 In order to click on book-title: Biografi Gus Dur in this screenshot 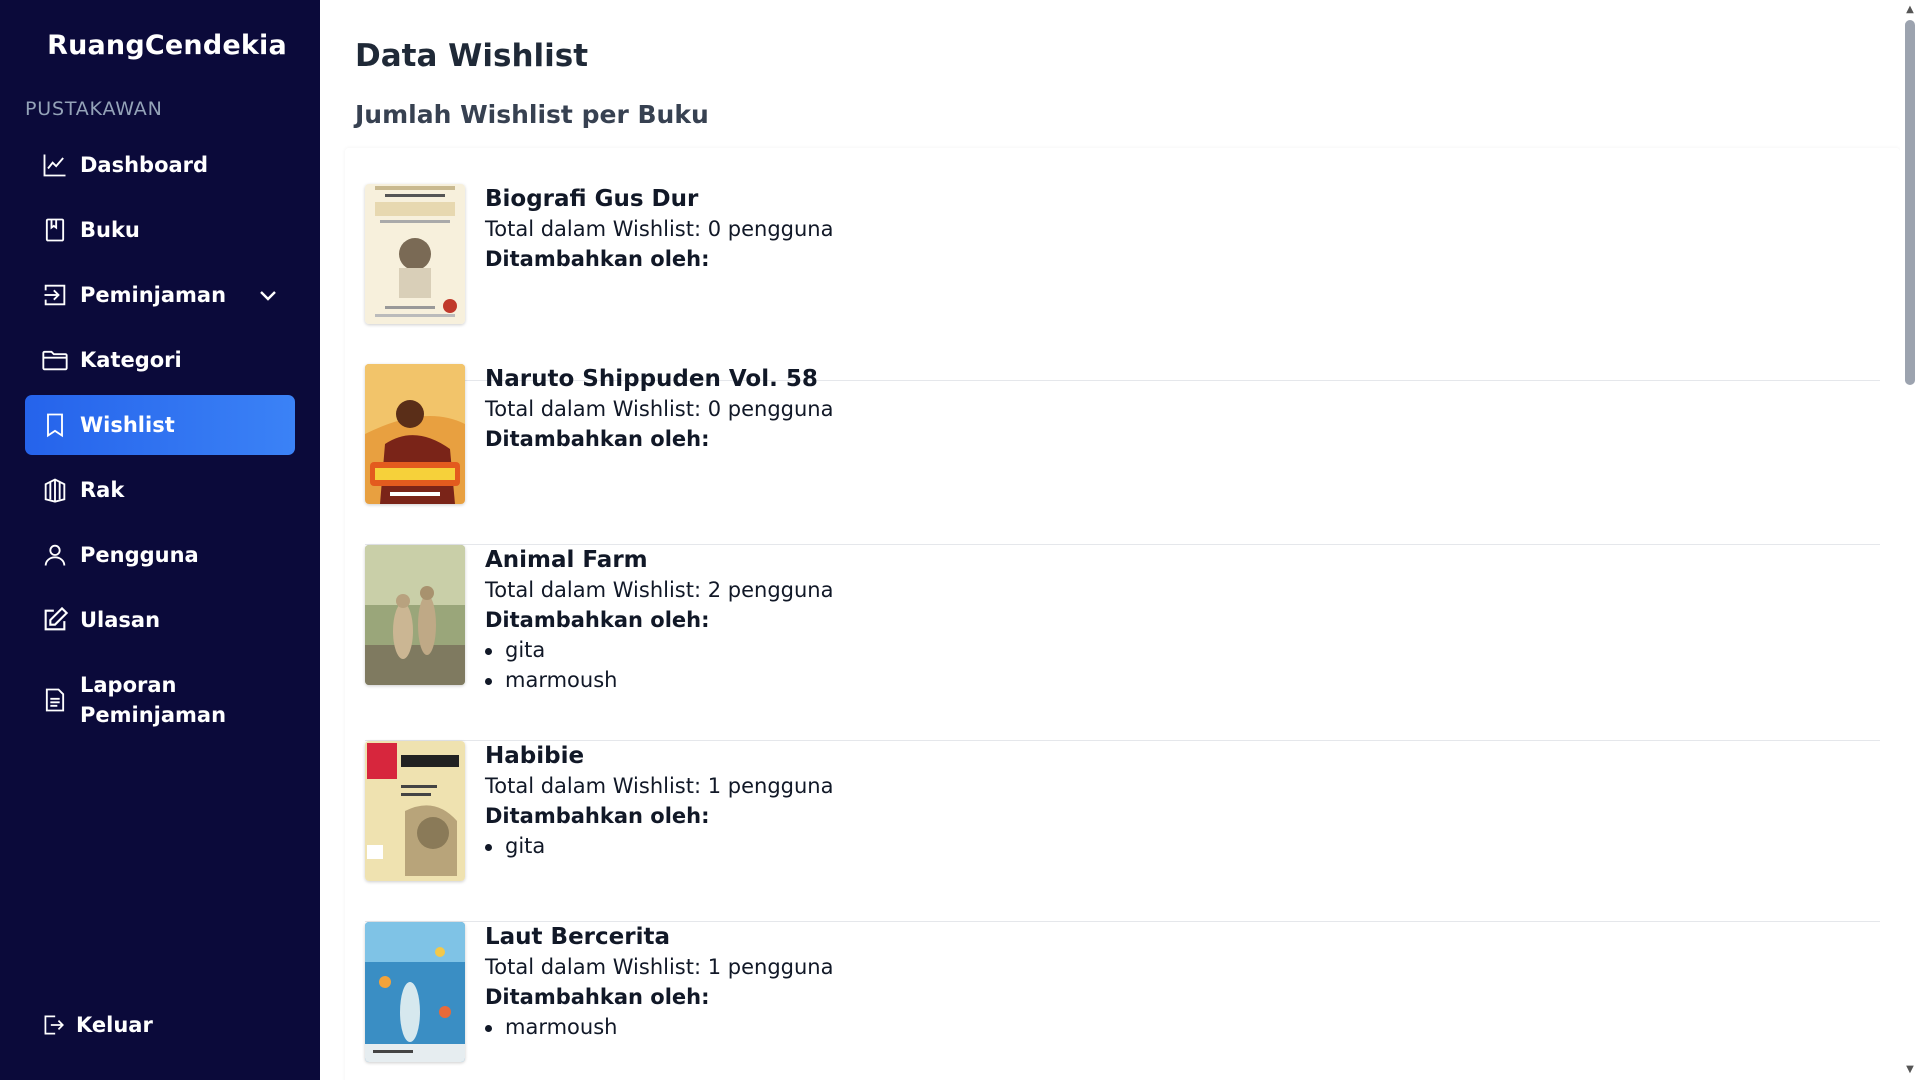, I will do `click(659, 199)`.